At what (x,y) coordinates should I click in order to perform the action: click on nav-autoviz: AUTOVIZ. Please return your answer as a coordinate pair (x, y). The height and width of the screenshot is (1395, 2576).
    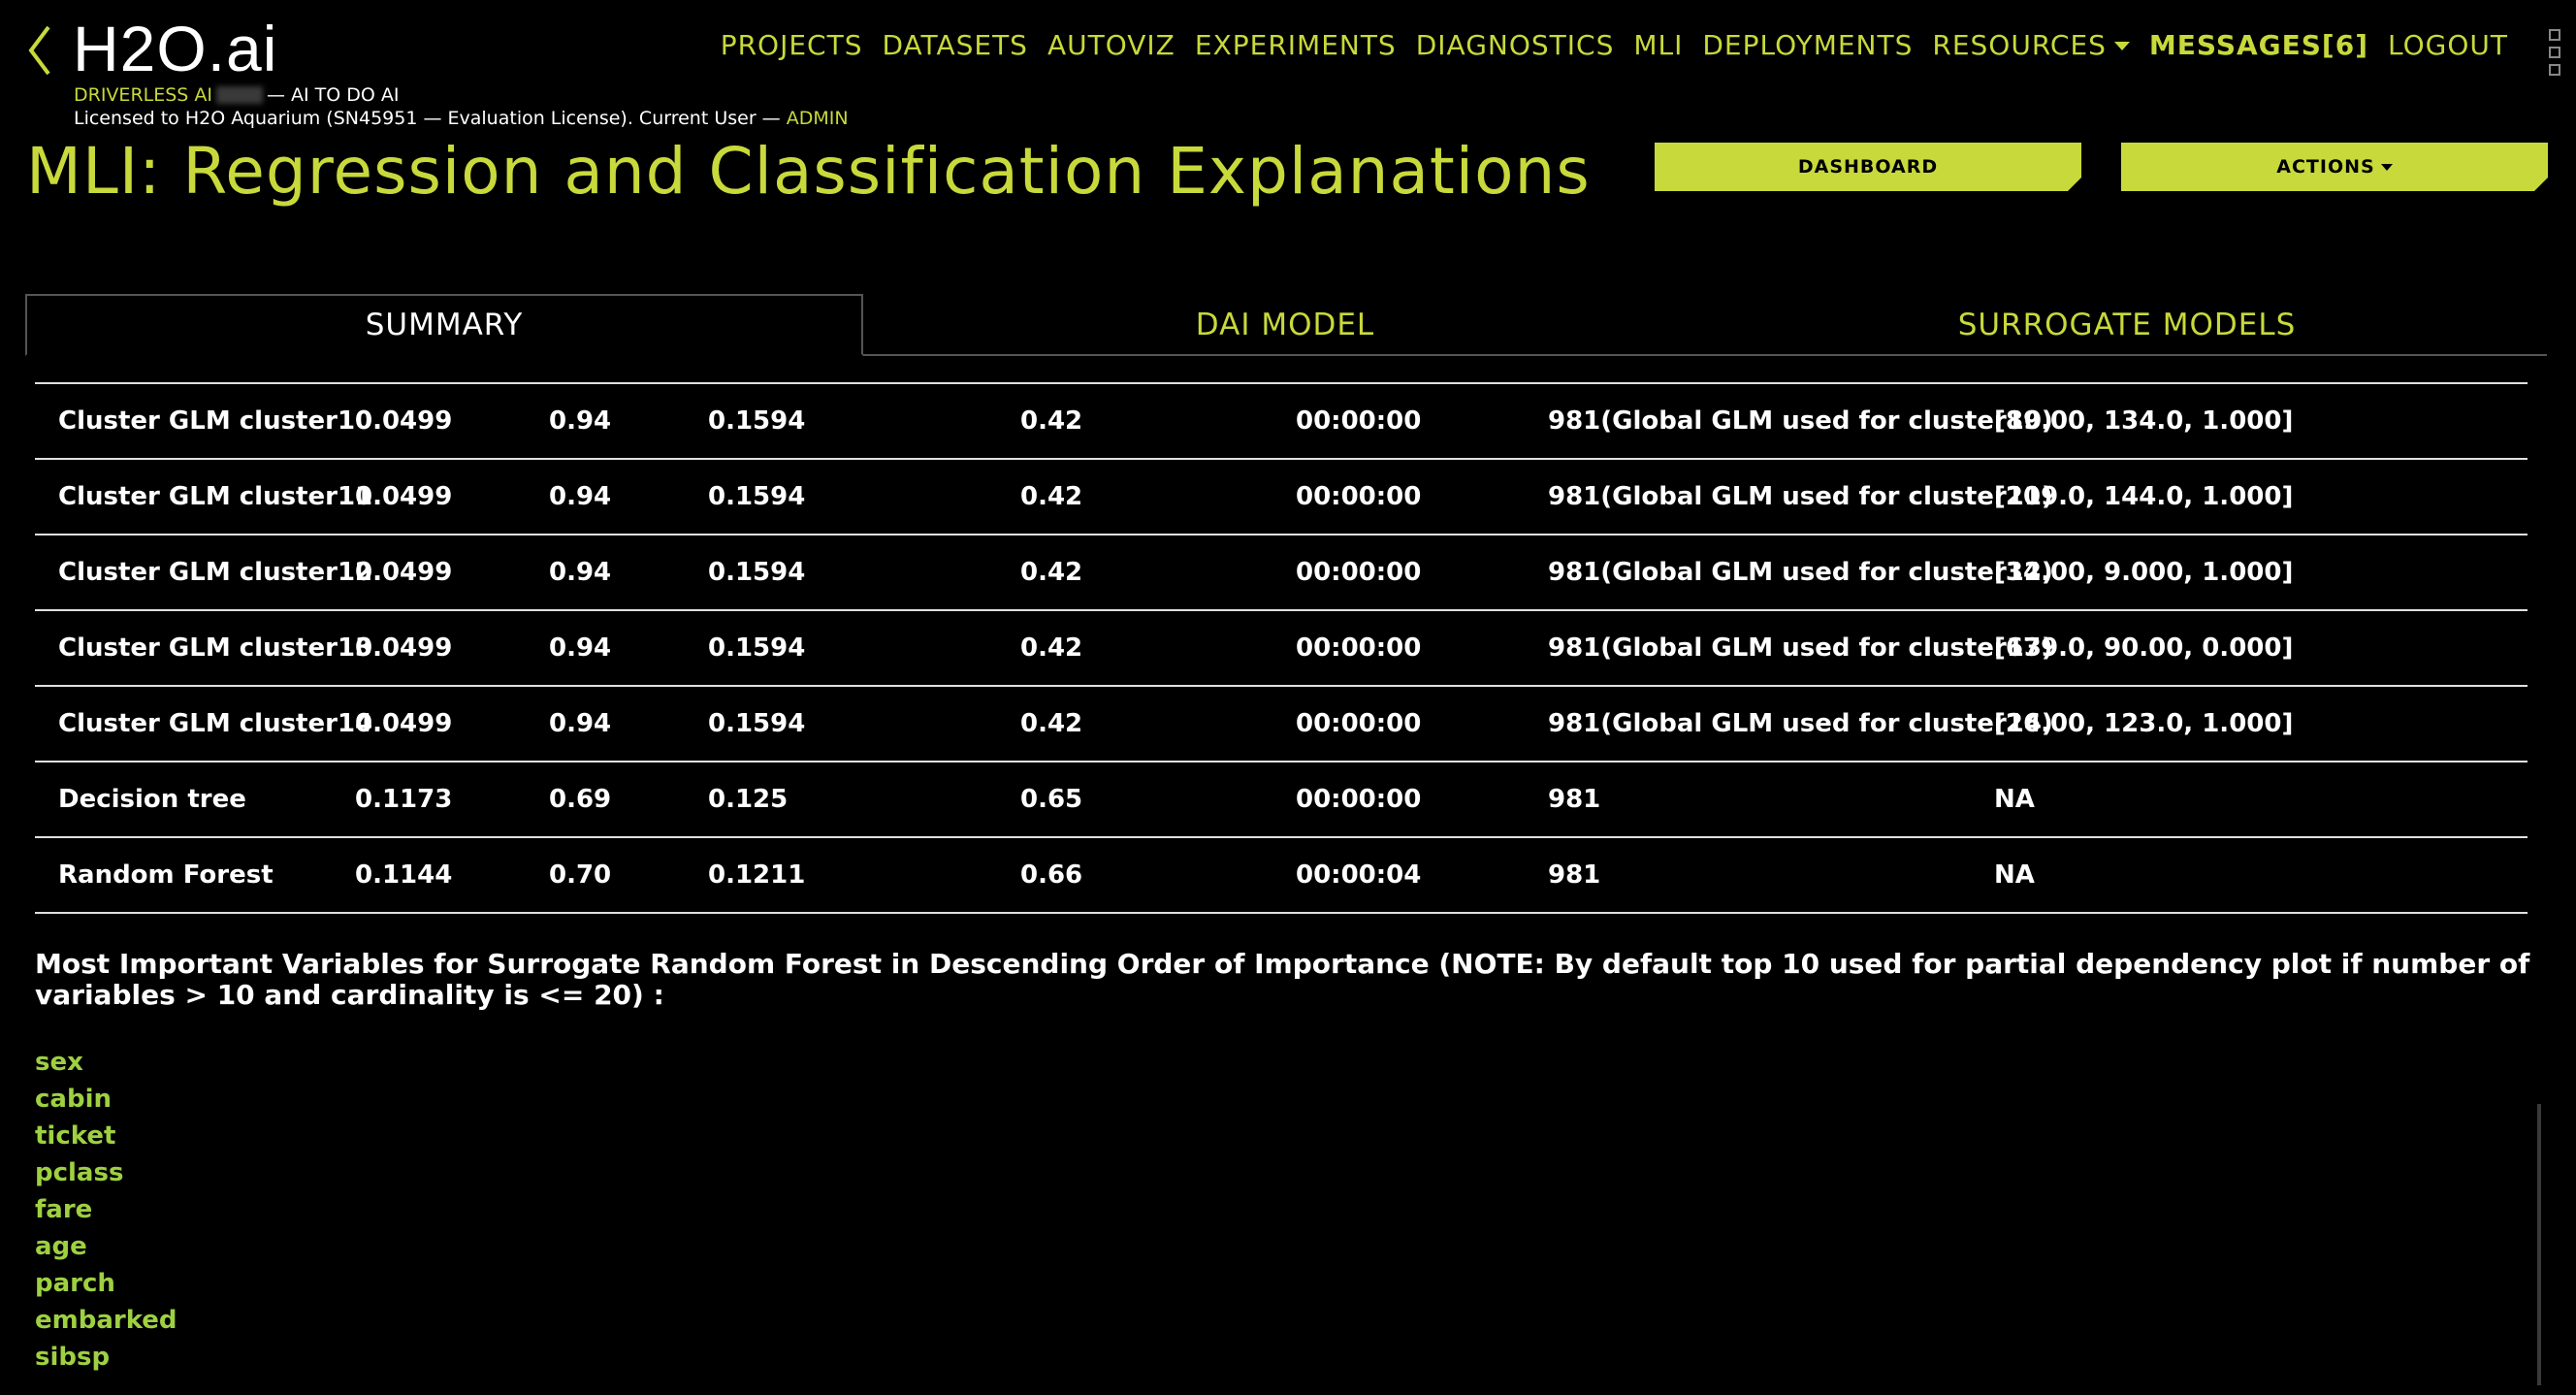
    Looking at the image, I should click on (1111, 45).